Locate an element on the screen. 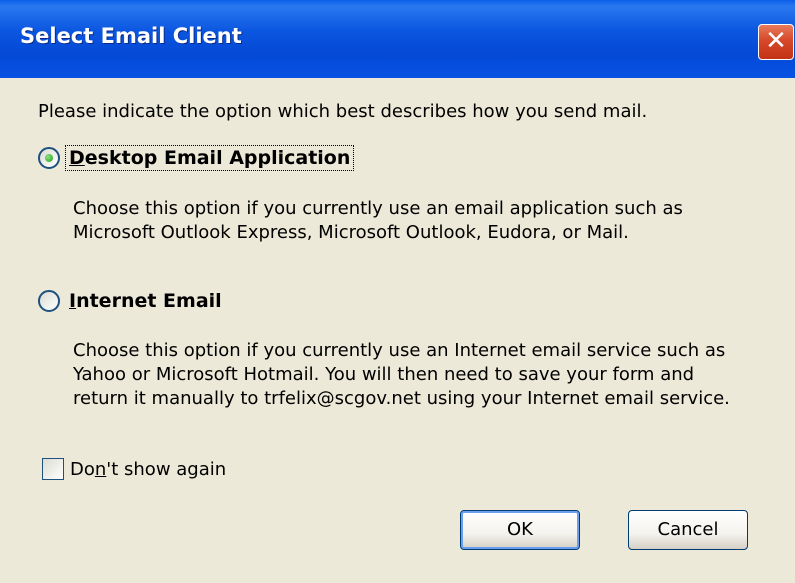 The width and height of the screenshot is (795, 583). accelerator-key: n is located at coordinates (100, 469).